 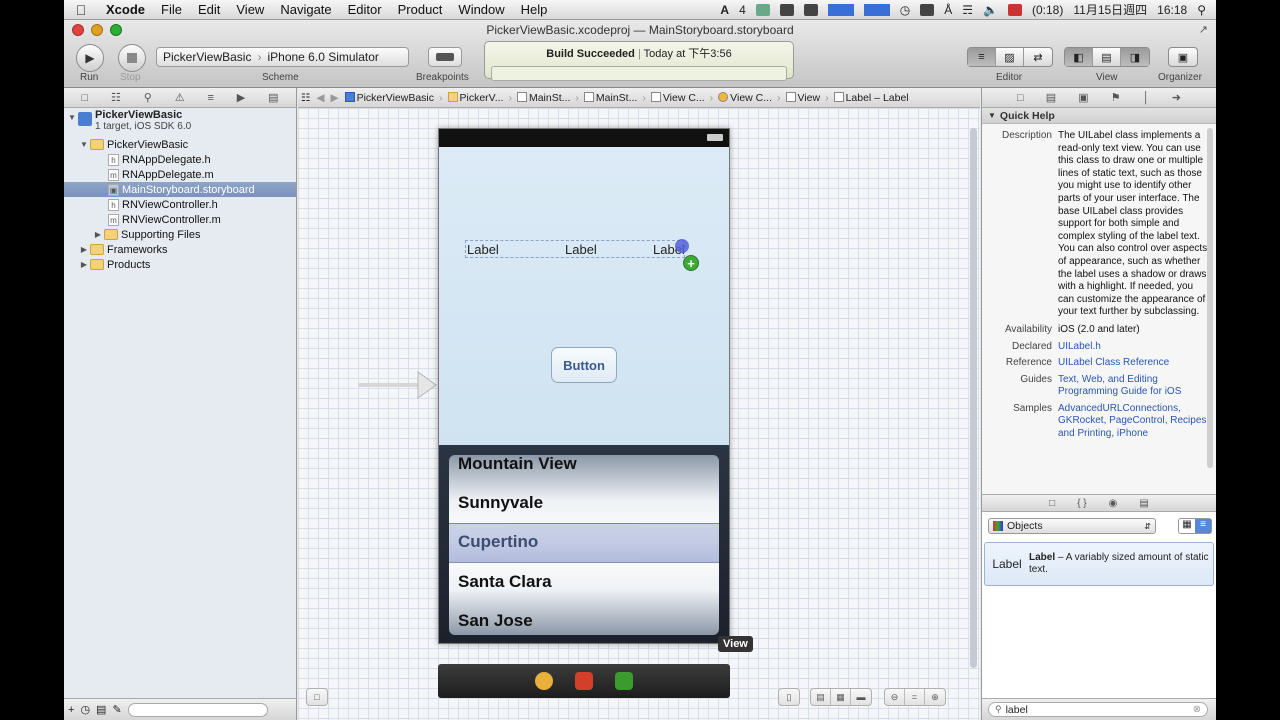 I want to click on bluetooth-icon: Å, so click(x=948, y=10).